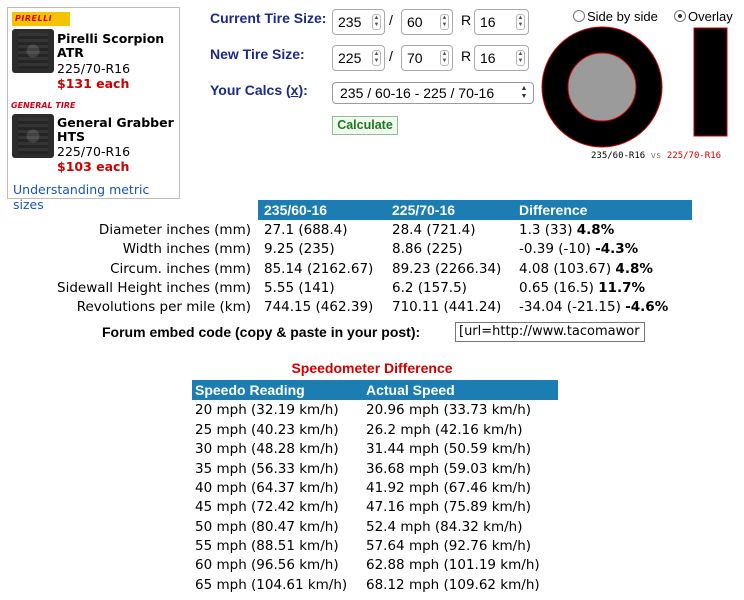 This screenshot has width=744, height=600. Describe the element at coordinates (267, 488) in the screenshot. I see `speedo-row-reading: 40 mph (64.37 km/h)` at that location.